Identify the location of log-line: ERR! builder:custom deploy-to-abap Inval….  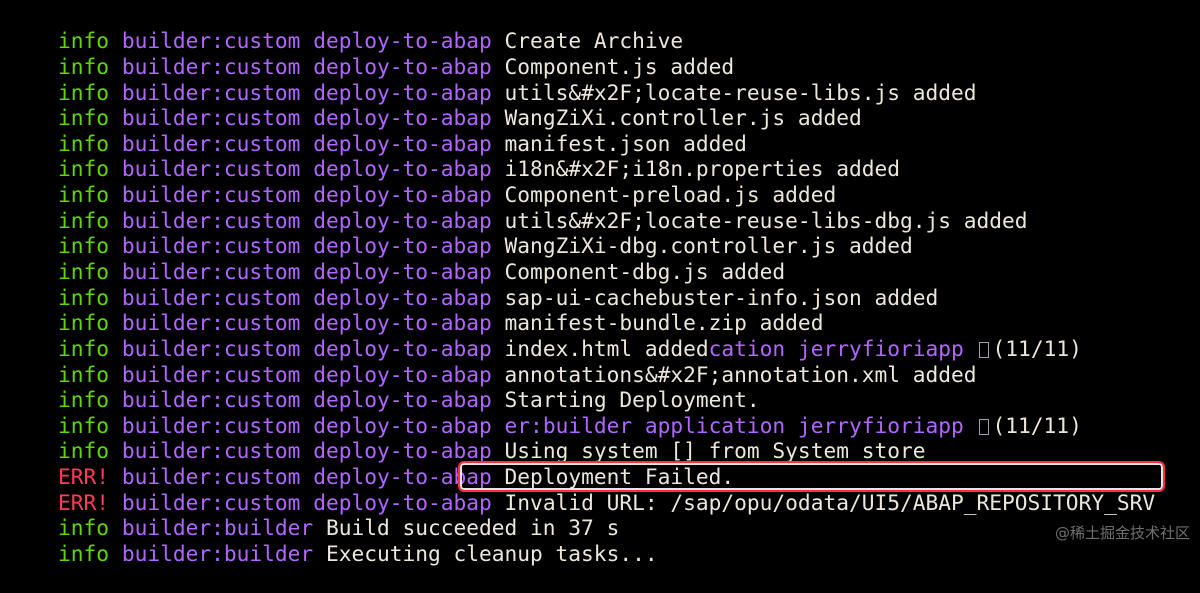
(581, 489).